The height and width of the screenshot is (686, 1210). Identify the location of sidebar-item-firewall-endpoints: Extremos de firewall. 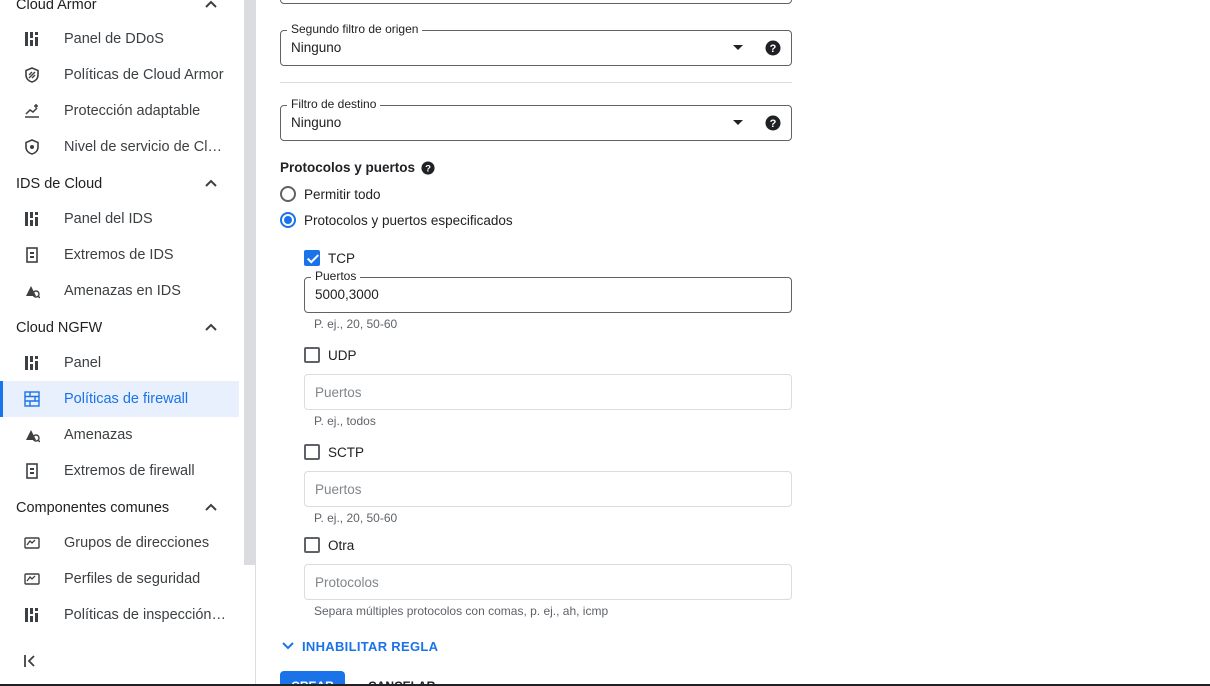
(119, 471).